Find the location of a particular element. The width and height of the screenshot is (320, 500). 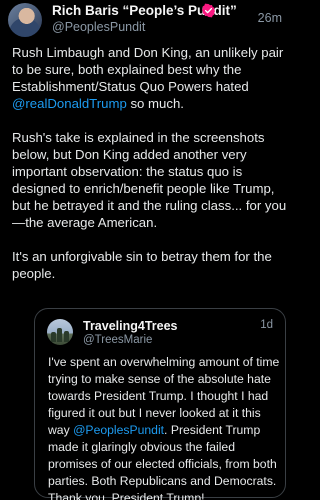

tweet-text-segment: so much. is located at coordinates (155, 103).